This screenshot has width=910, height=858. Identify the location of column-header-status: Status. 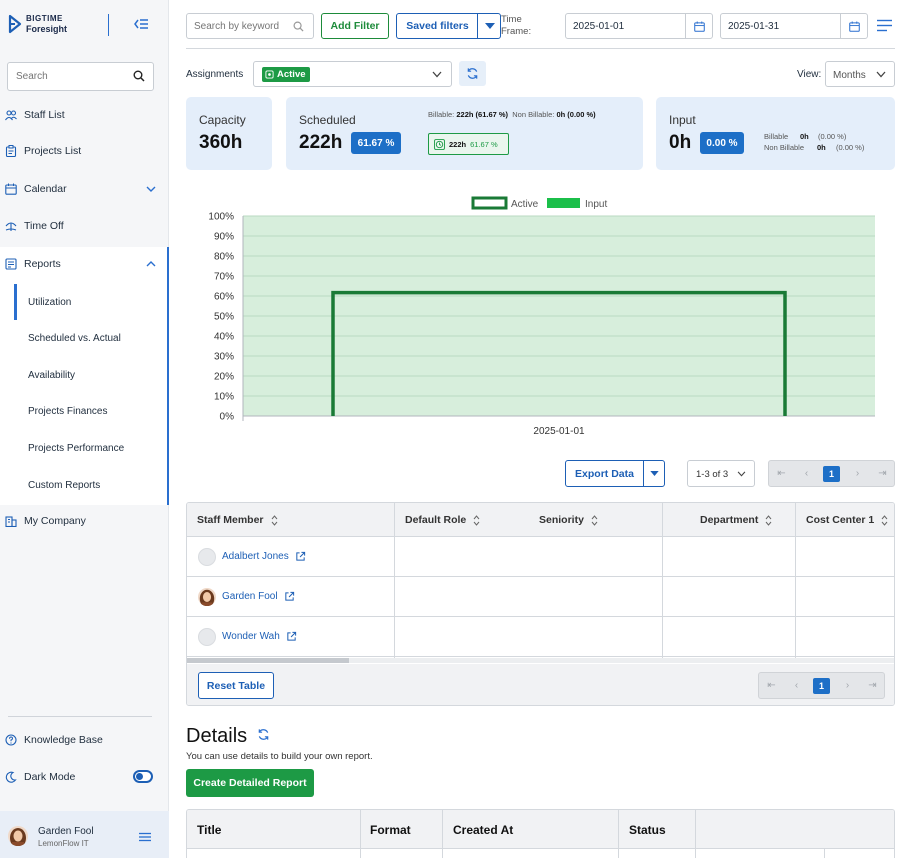
(642, 829).